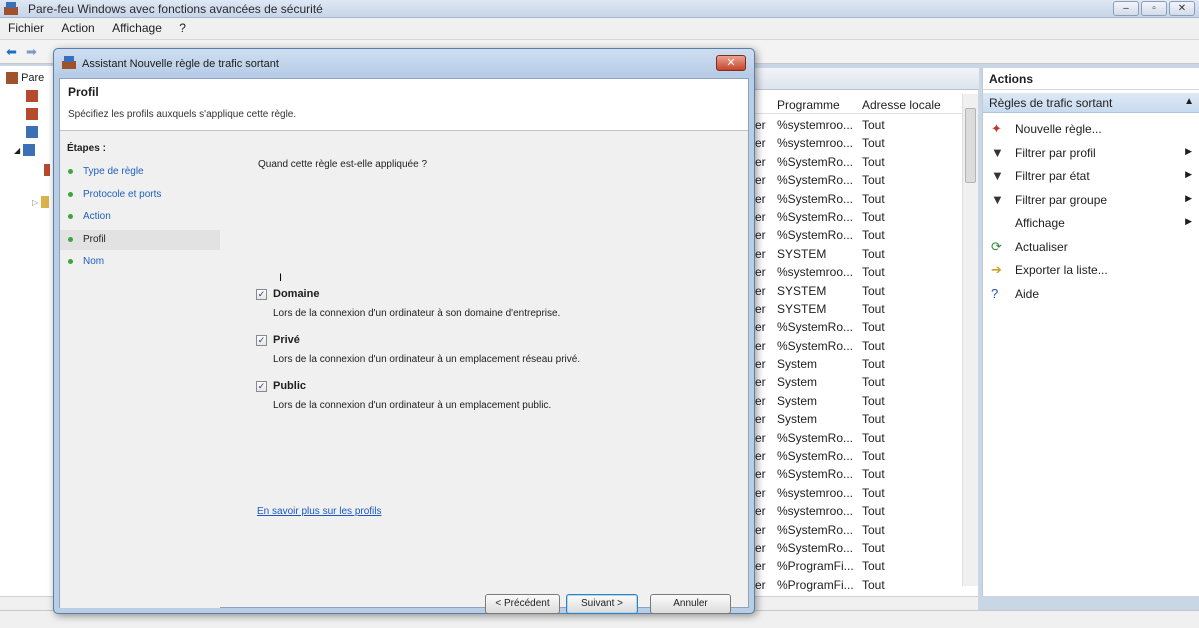 This screenshot has width=1199, height=628. What do you see at coordinates (32, 98) in the screenshot?
I see `tree-item-inbound` at bounding box center [32, 98].